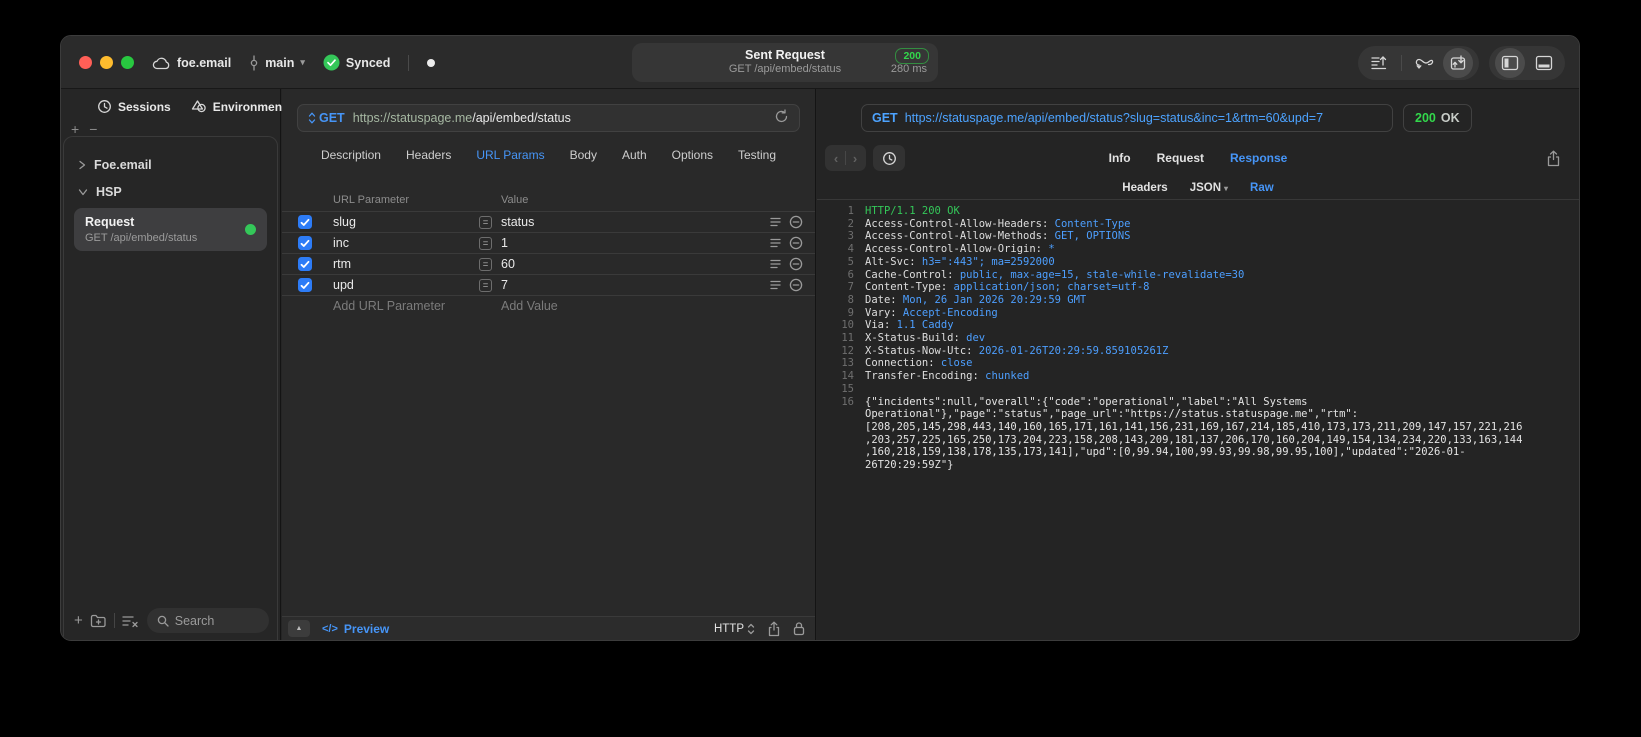 This screenshot has width=1641, height=737. I want to click on tab-info: Info, so click(1120, 158).